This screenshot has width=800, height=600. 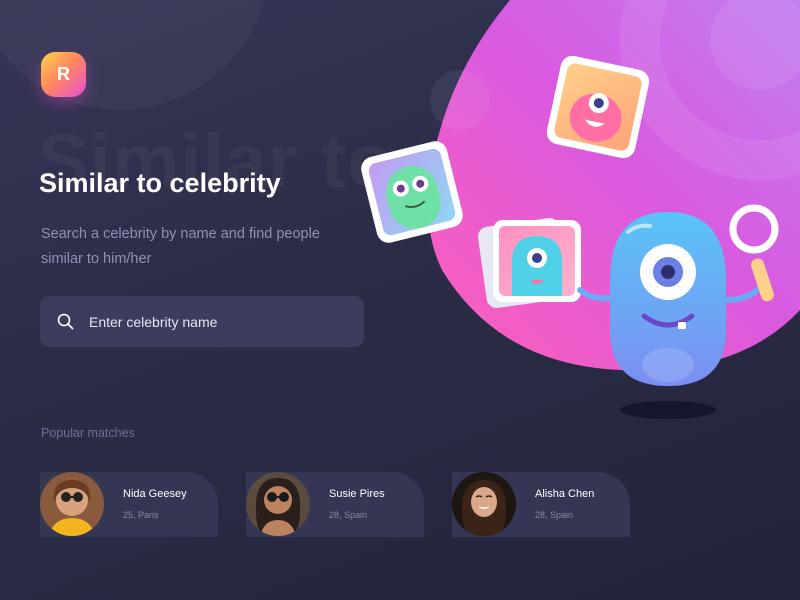 I want to click on match-card-alisha-chen: Alisha Chen 28, Spain, so click(x=541, y=504).